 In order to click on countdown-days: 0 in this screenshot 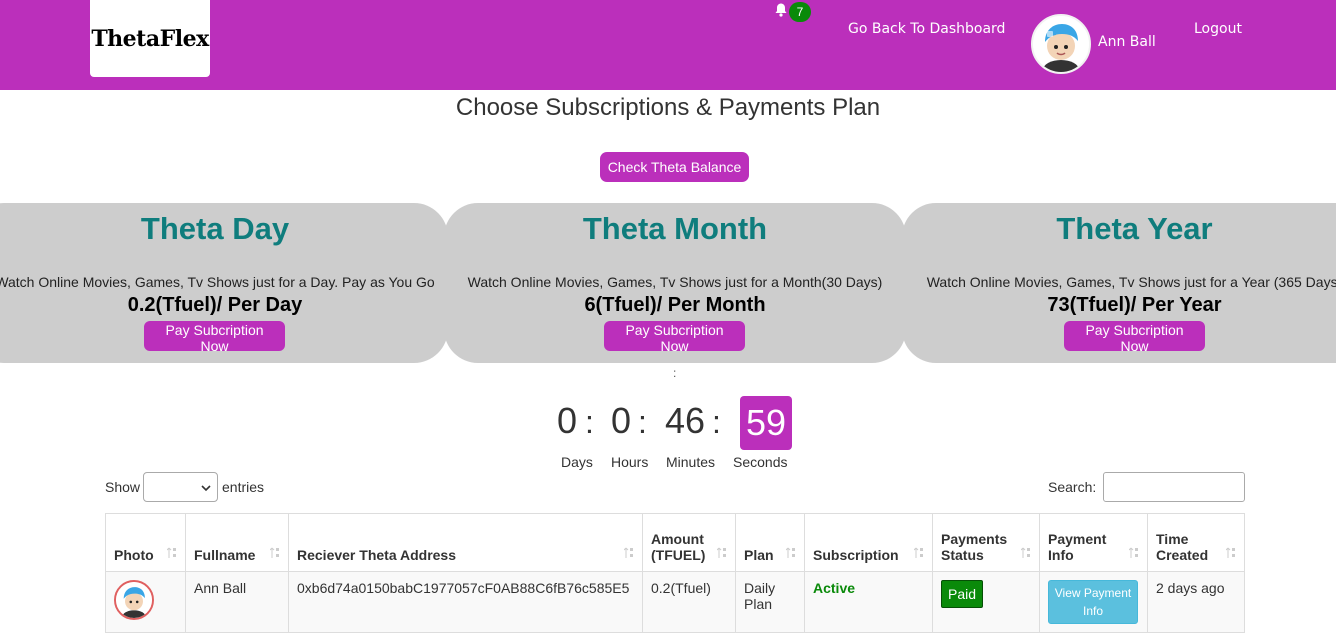, I will do `click(567, 420)`.